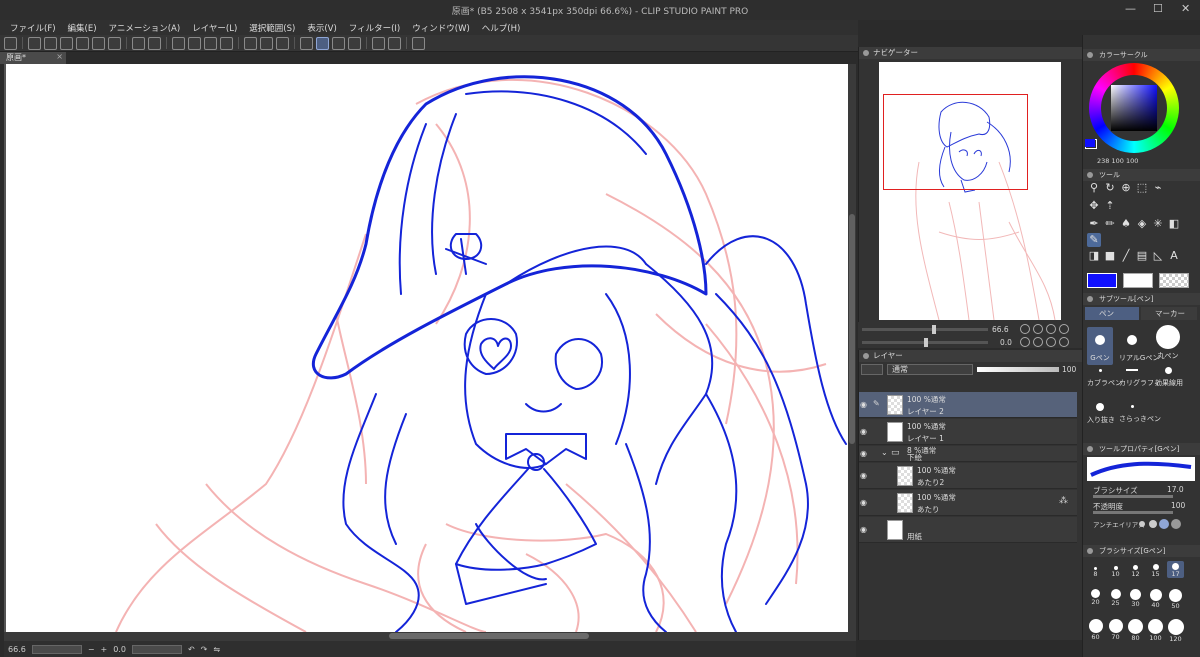 This screenshot has height=657, width=1200. Describe the element at coordinates (354, 43) in the screenshot. I see `brush-settings-icon` at that location.